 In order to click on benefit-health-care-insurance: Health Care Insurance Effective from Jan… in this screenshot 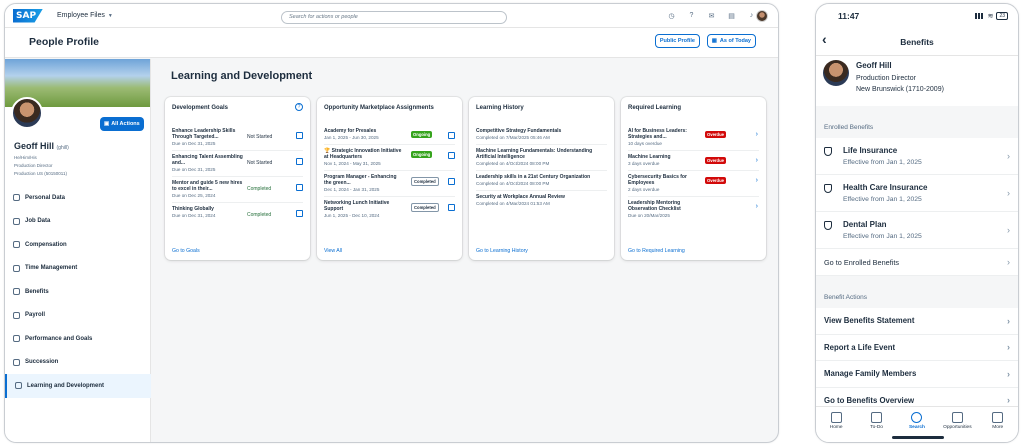, I will do `click(917, 193)`.